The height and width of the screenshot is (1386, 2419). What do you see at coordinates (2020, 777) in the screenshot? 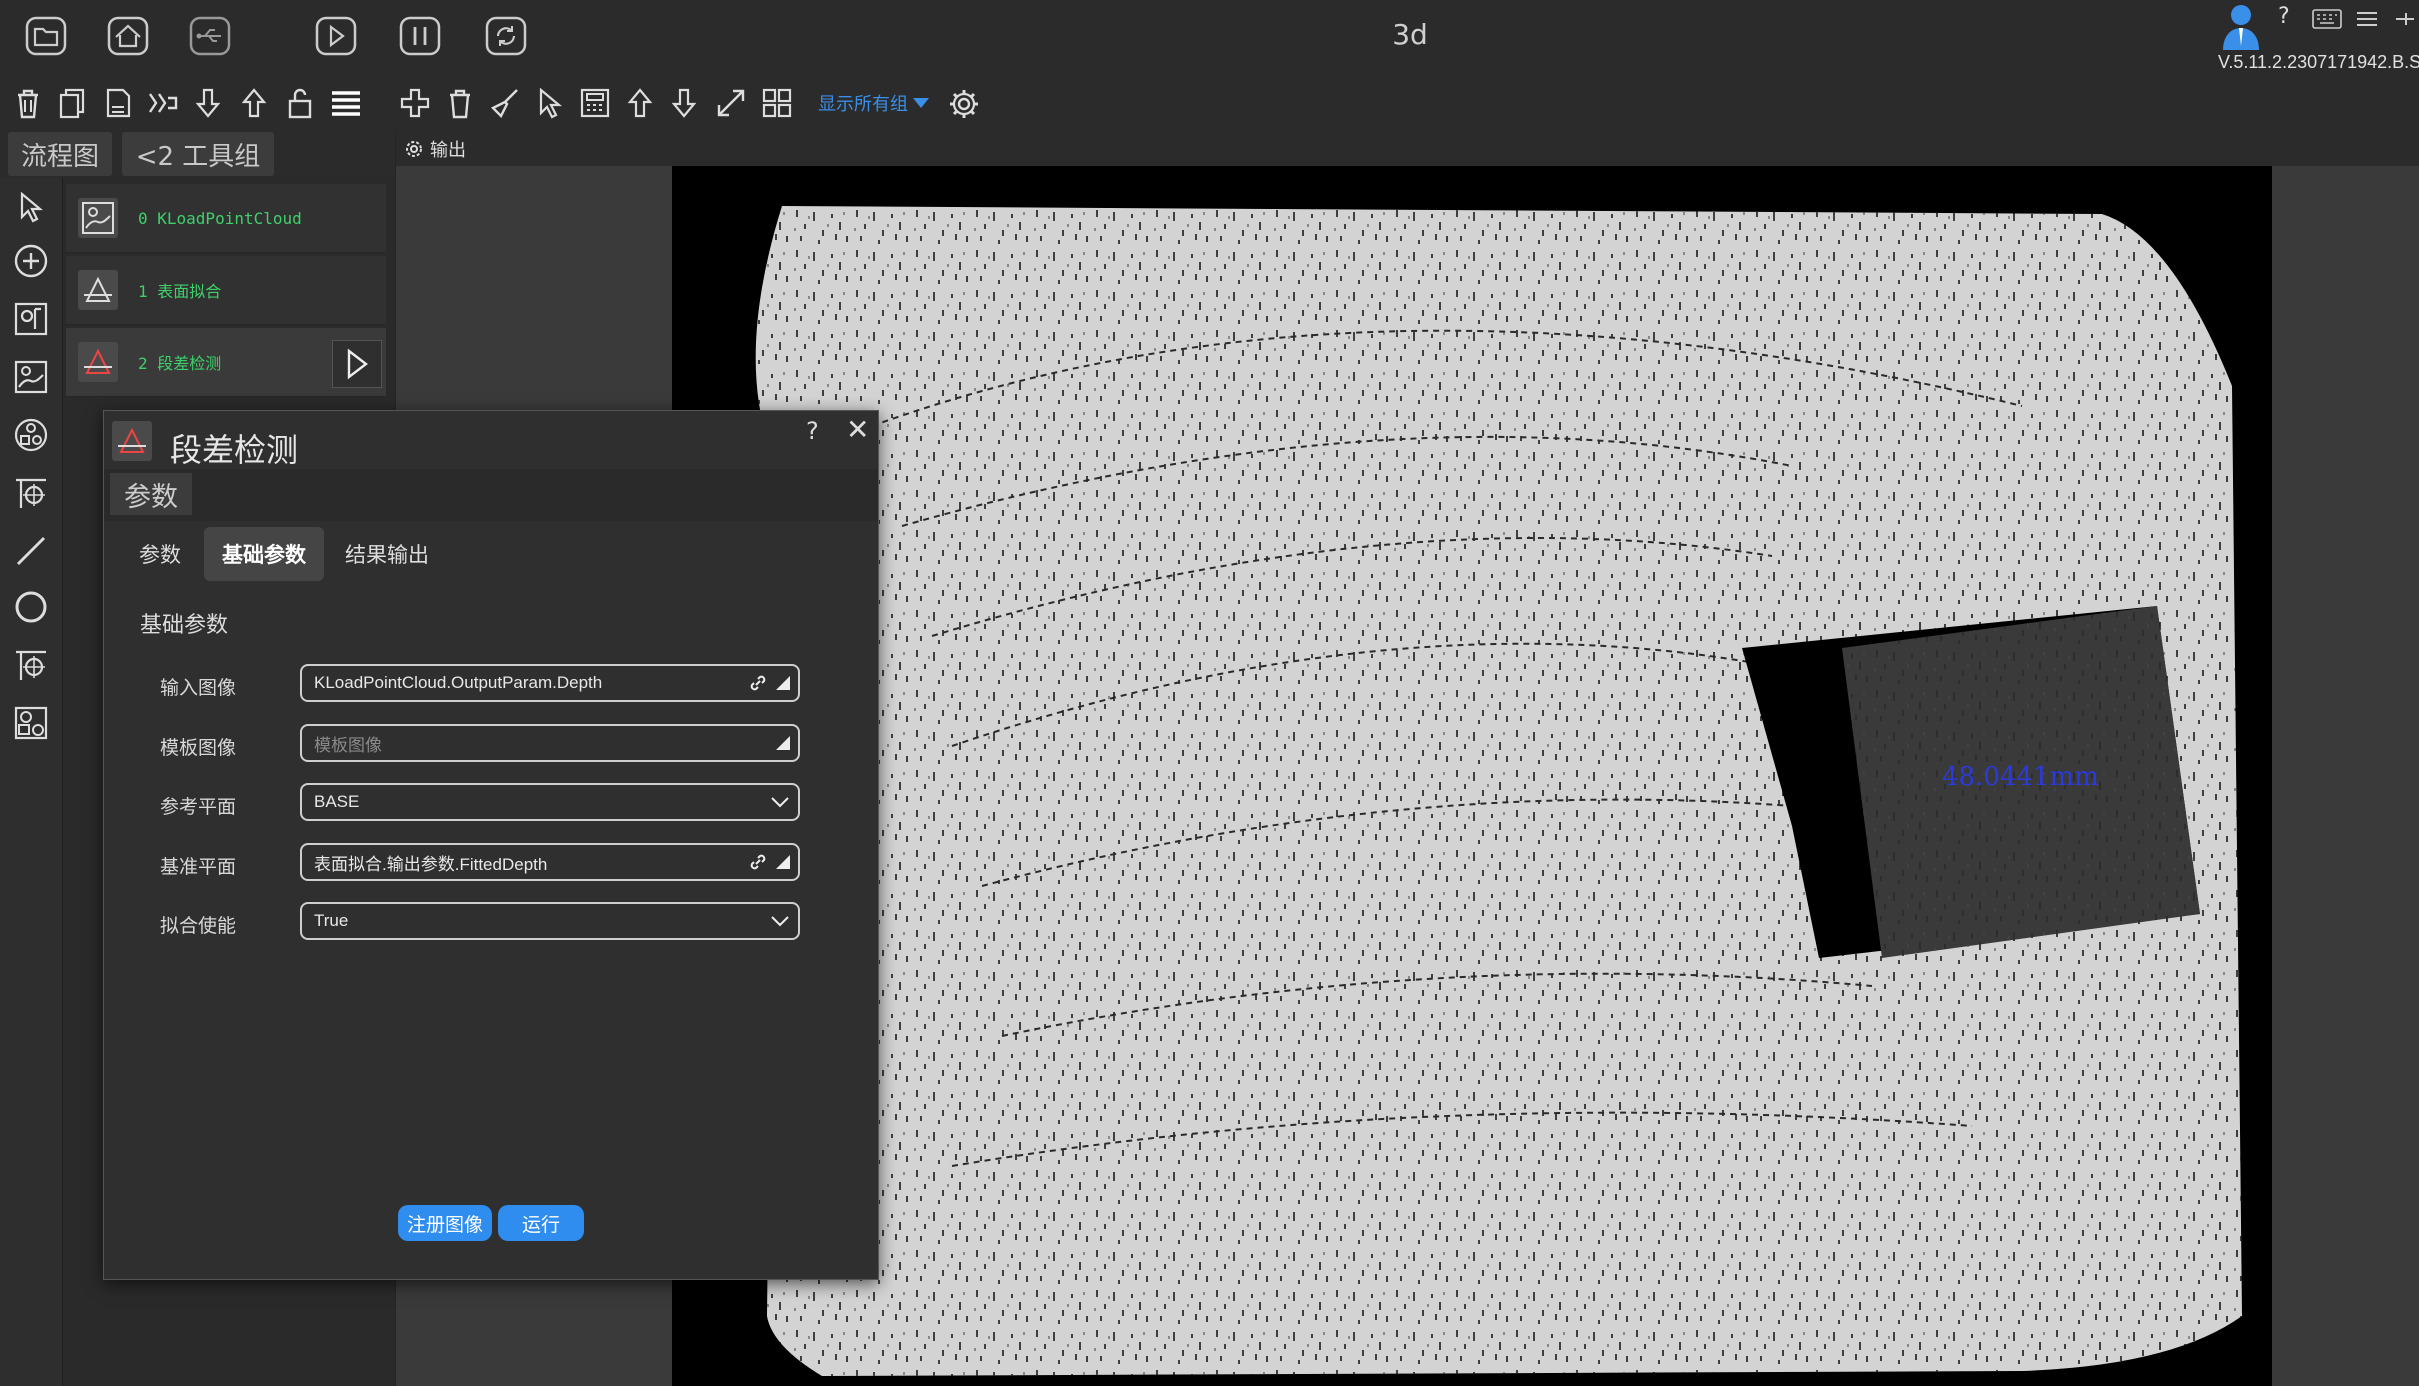
I see `measurement-label: 48.0441mm` at bounding box center [2020, 777].